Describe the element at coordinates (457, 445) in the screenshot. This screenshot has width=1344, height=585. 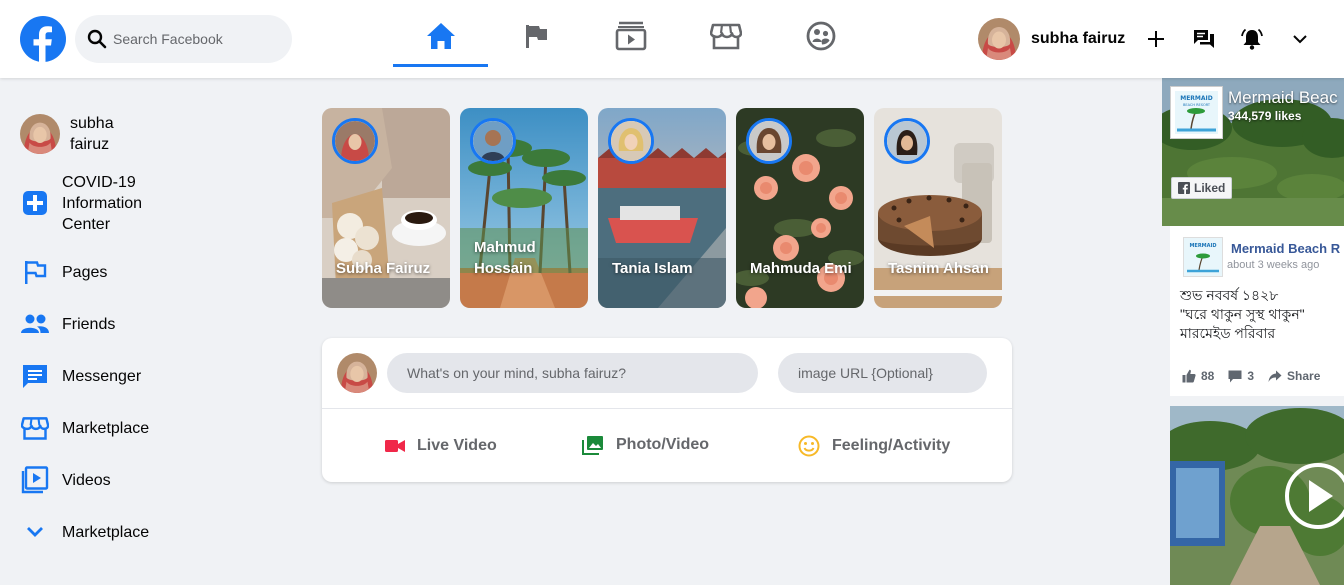
I see `live-video-label: Live Video` at that location.